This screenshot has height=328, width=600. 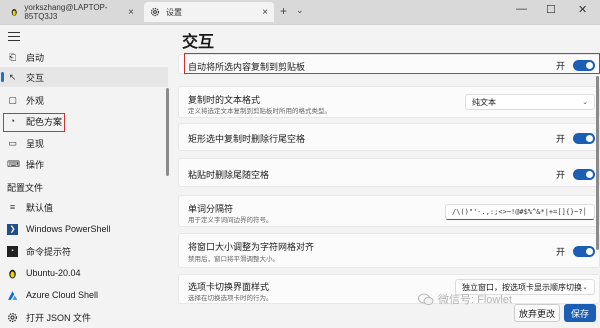 I want to click on close-window-button: ✕, so click(x=582, y=9).